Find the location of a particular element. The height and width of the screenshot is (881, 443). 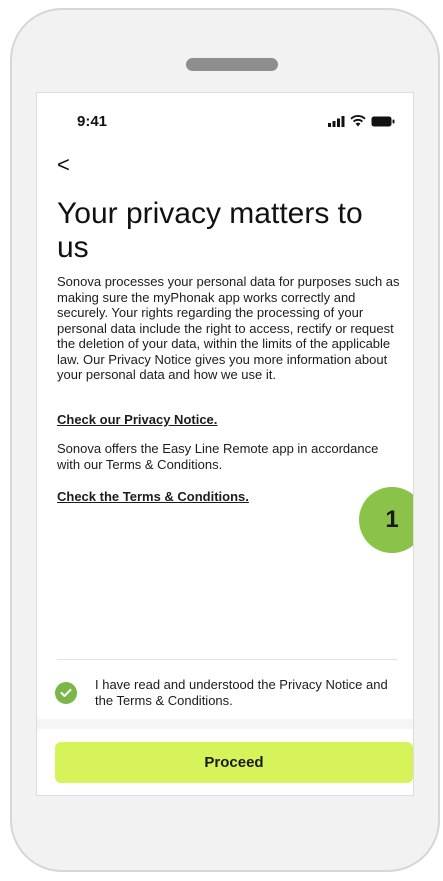

status-icons is located at coordinates (361, 121).